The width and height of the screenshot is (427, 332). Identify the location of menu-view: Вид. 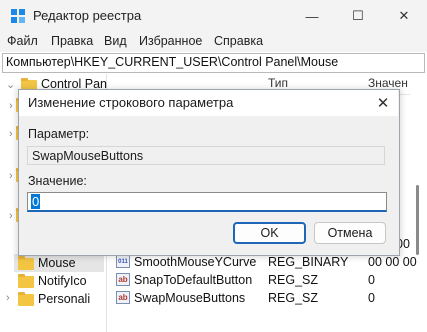
(115, 41).